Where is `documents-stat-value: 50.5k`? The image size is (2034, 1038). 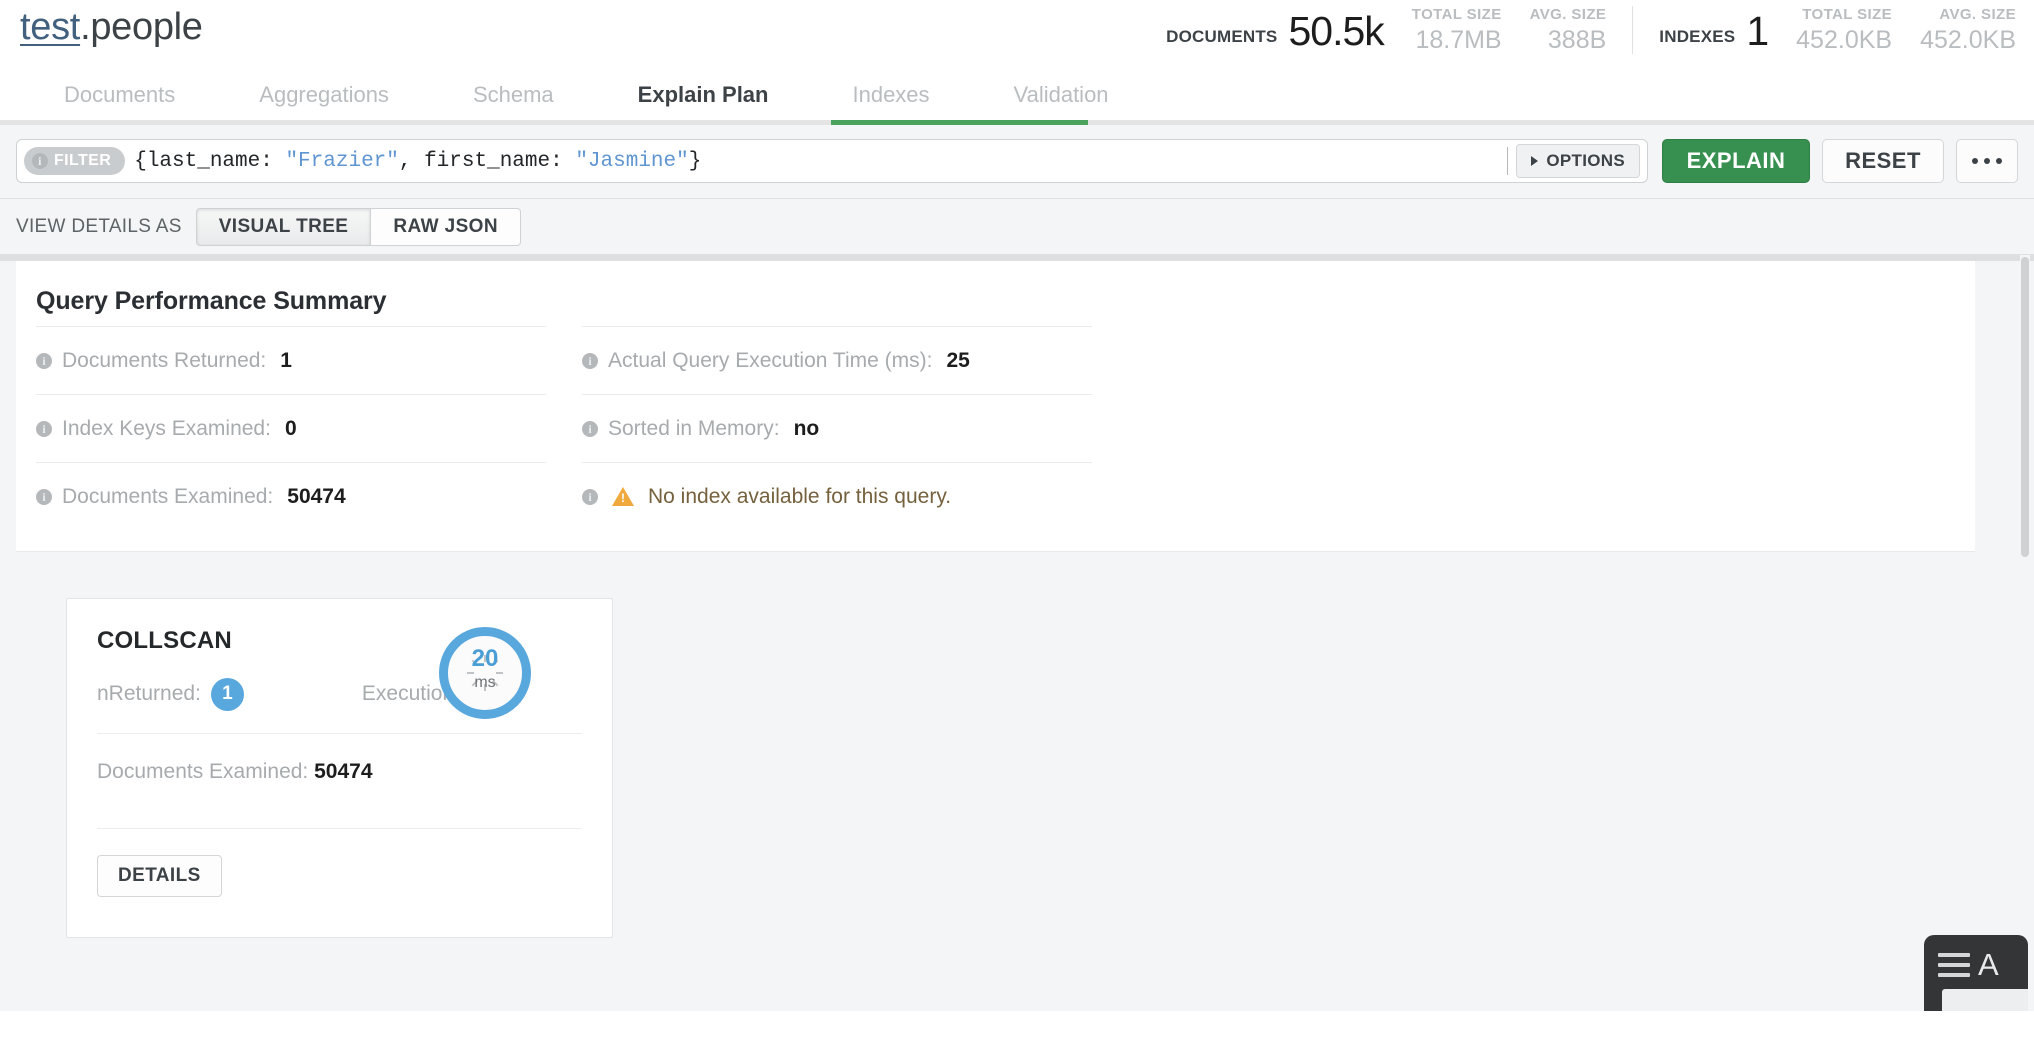 documents-stat-value: 50.5k is located at coordinates (1336, 31).